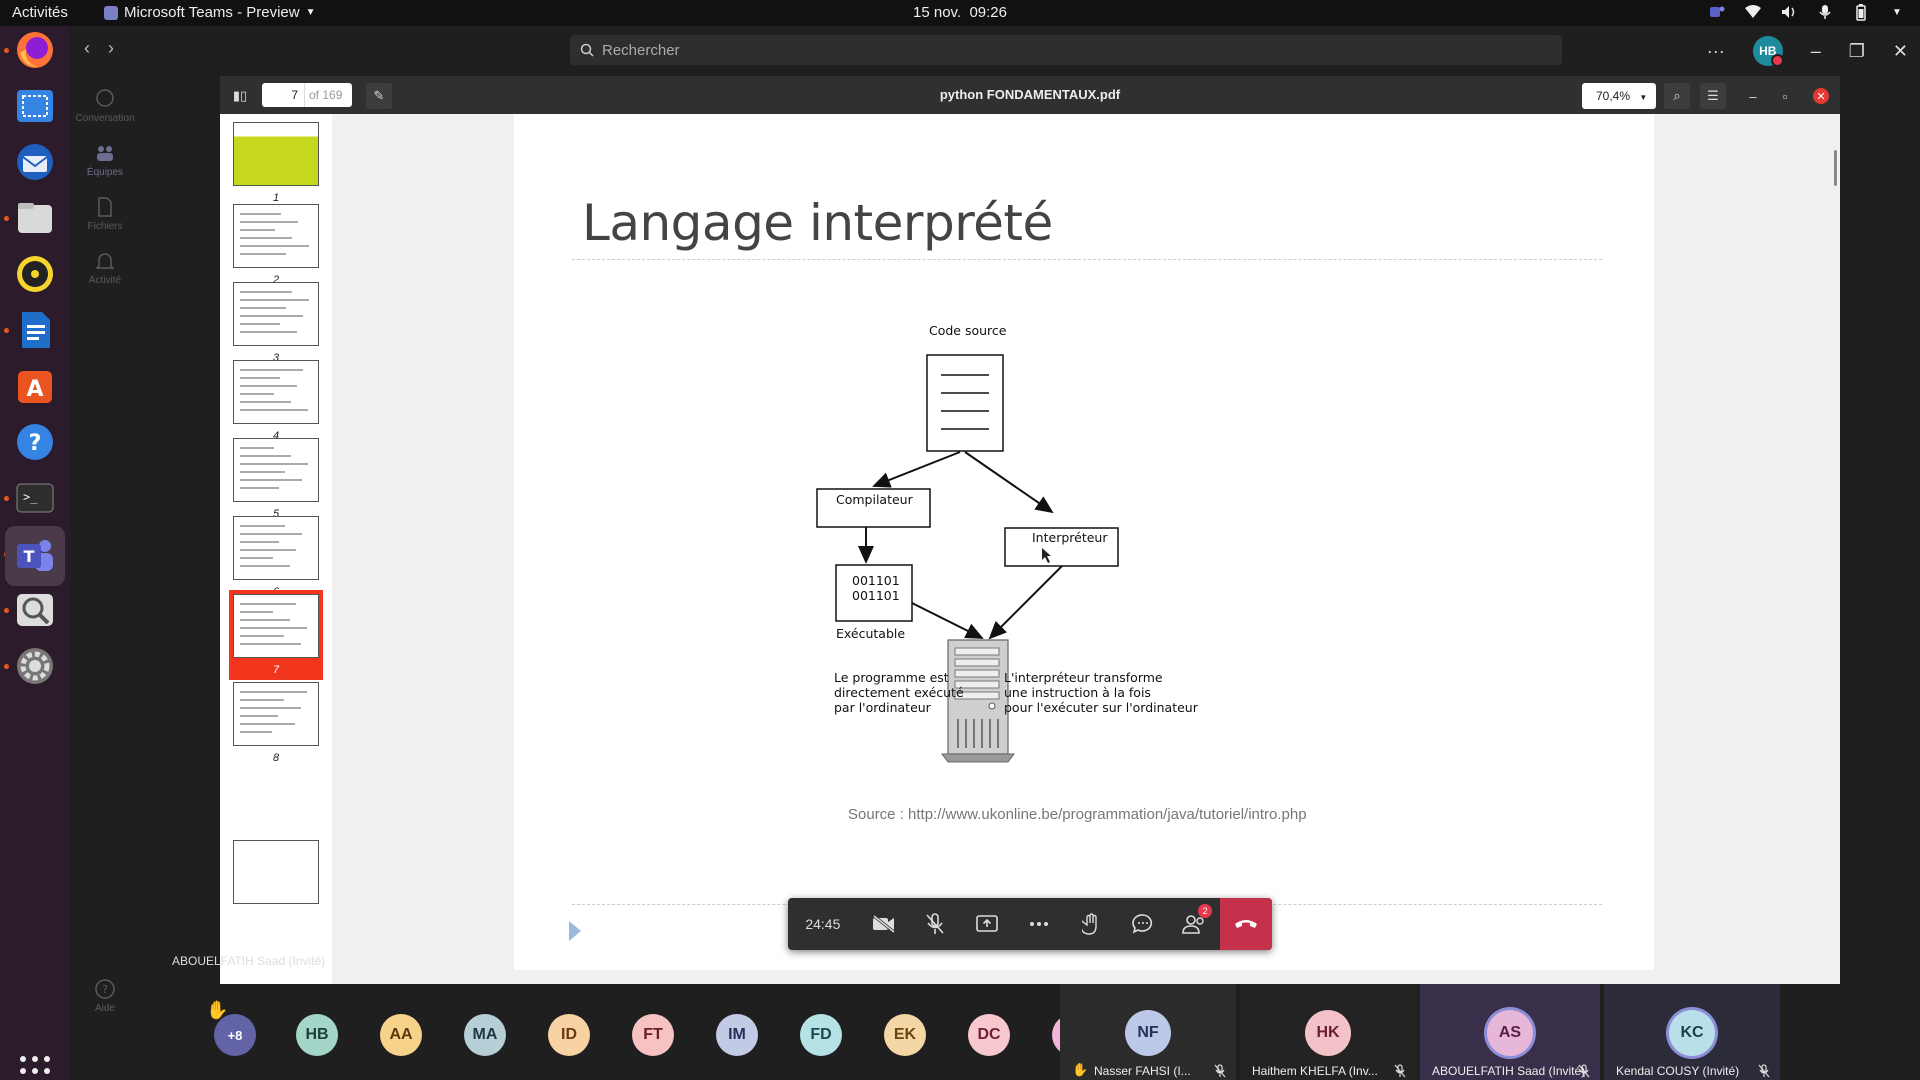 This screenshot has width=1920, height=1080. I want to click on find-search-icon: ⌕, so click(1677, 96).